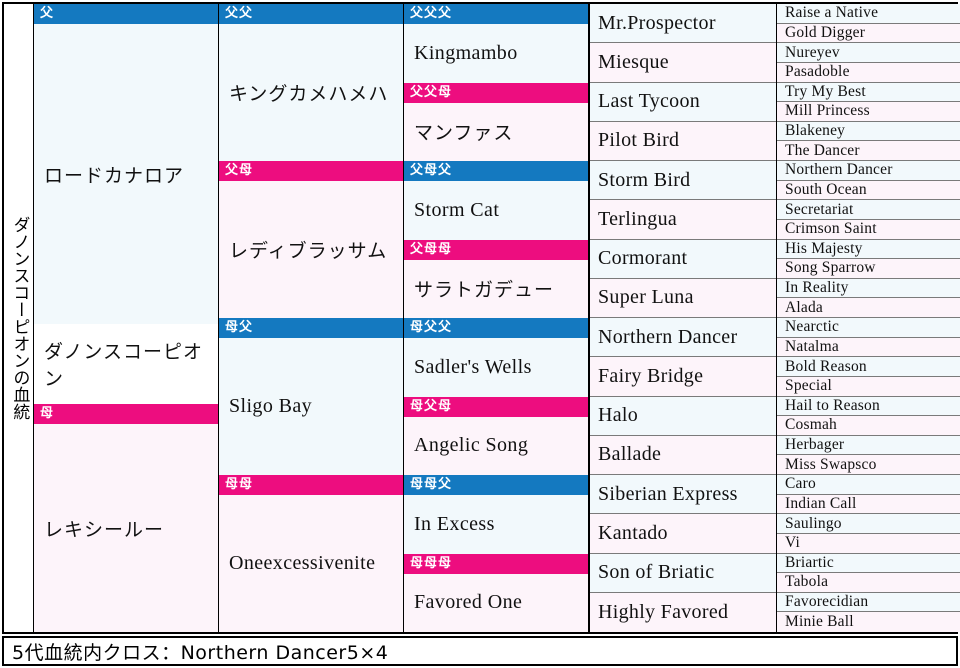 Image resolution: width=960 pixels, height=668 pixels. I want to click on horse-name-gen2: レディブラッサム, so click(311, 249).